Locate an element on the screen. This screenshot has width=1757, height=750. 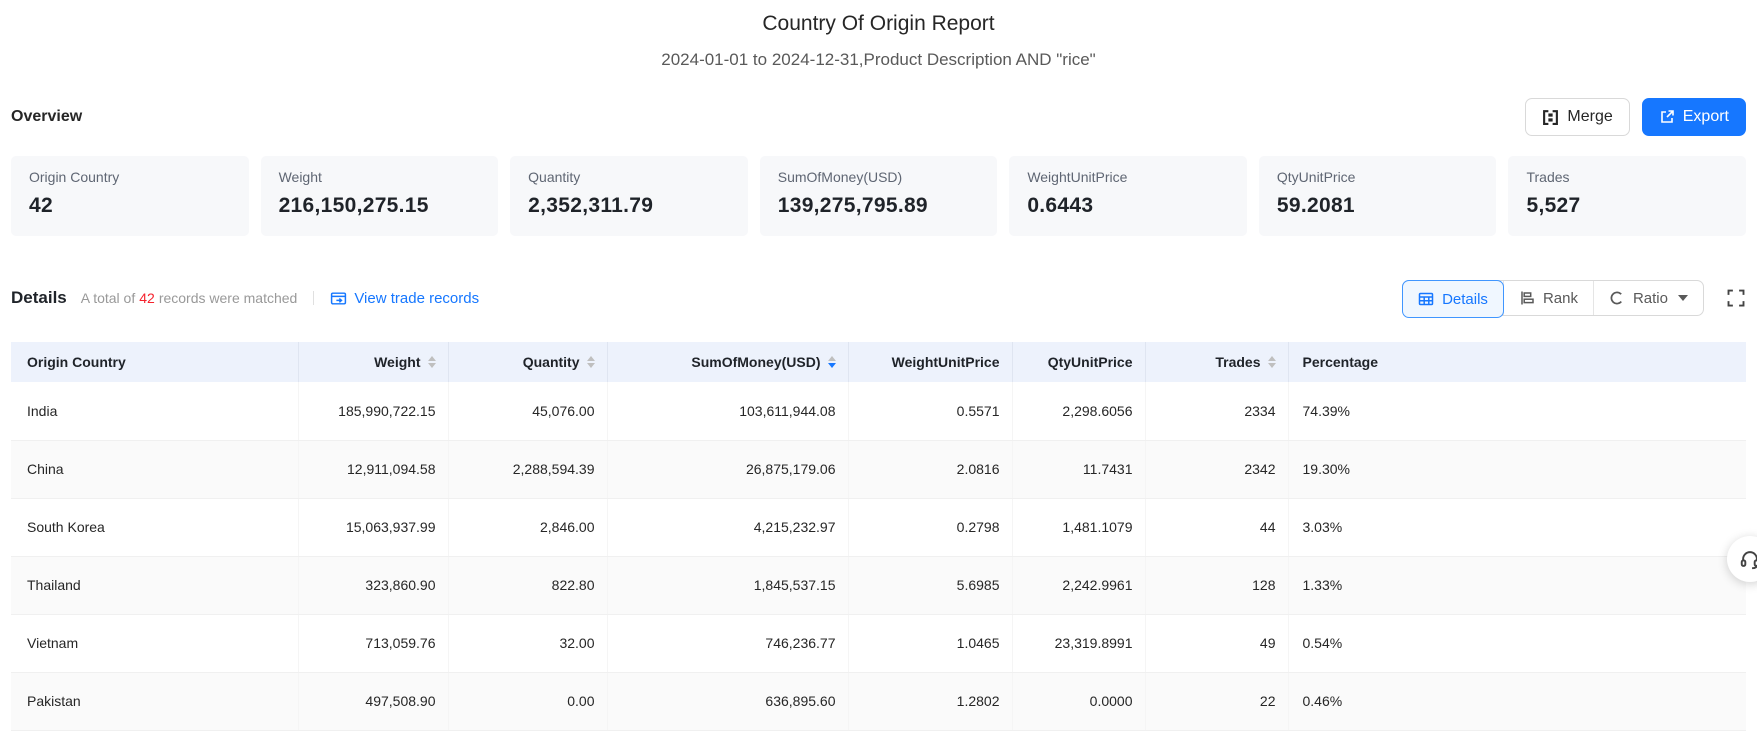
weight-cell: 12,911,094.58 is located at coordinates (373, 469).